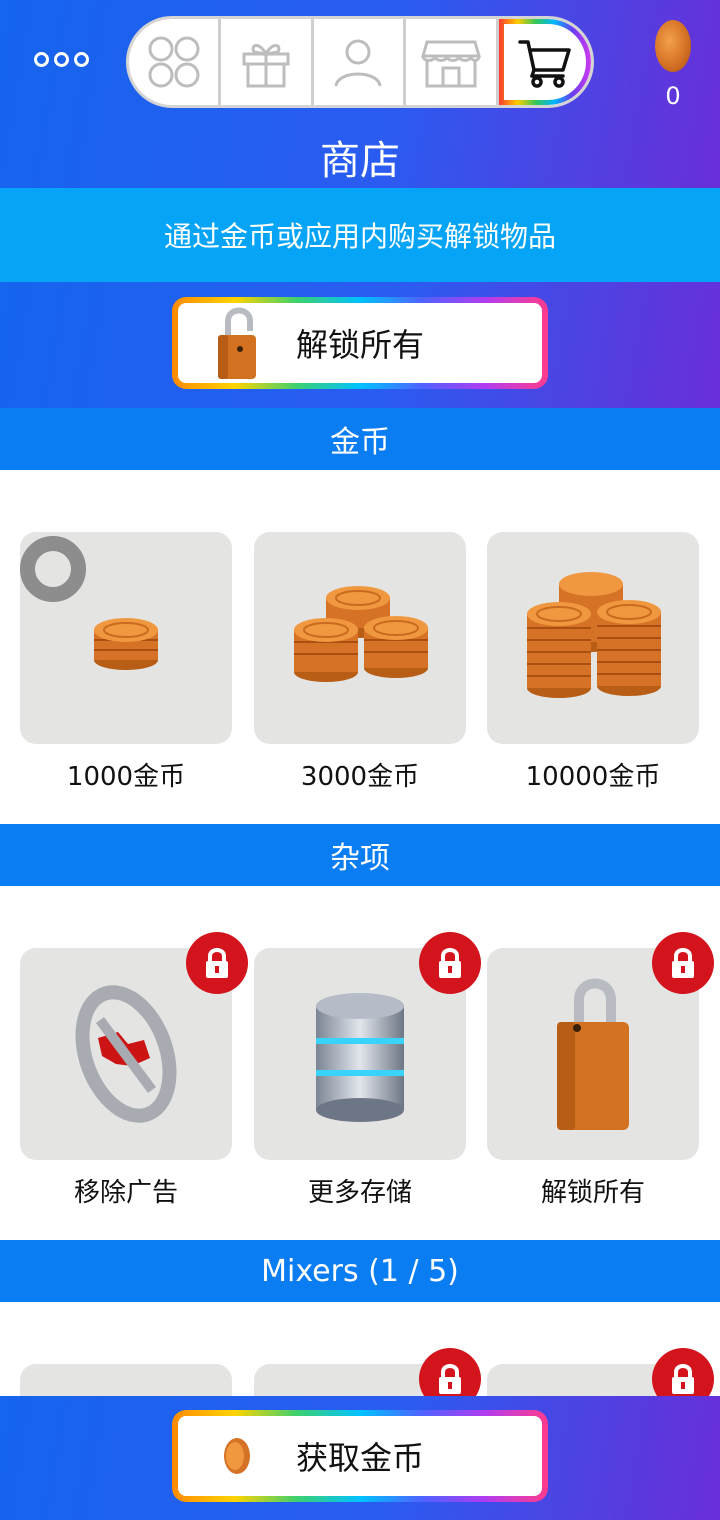 This screenshot has height=1520, width=720. I want to click on tab-cart, so click(545, 62).